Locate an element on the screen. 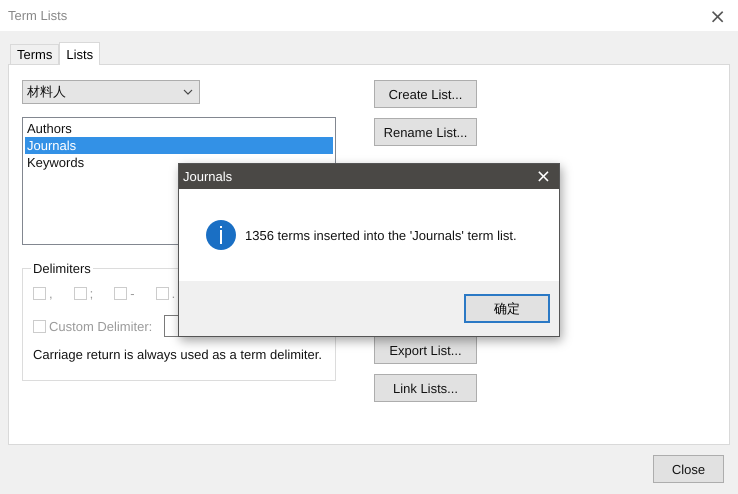 This screenshot has height=494, width=738. dialog-message: 1356 terms inserted into the 'Journals' term list. is located at coordinates (381, 235).